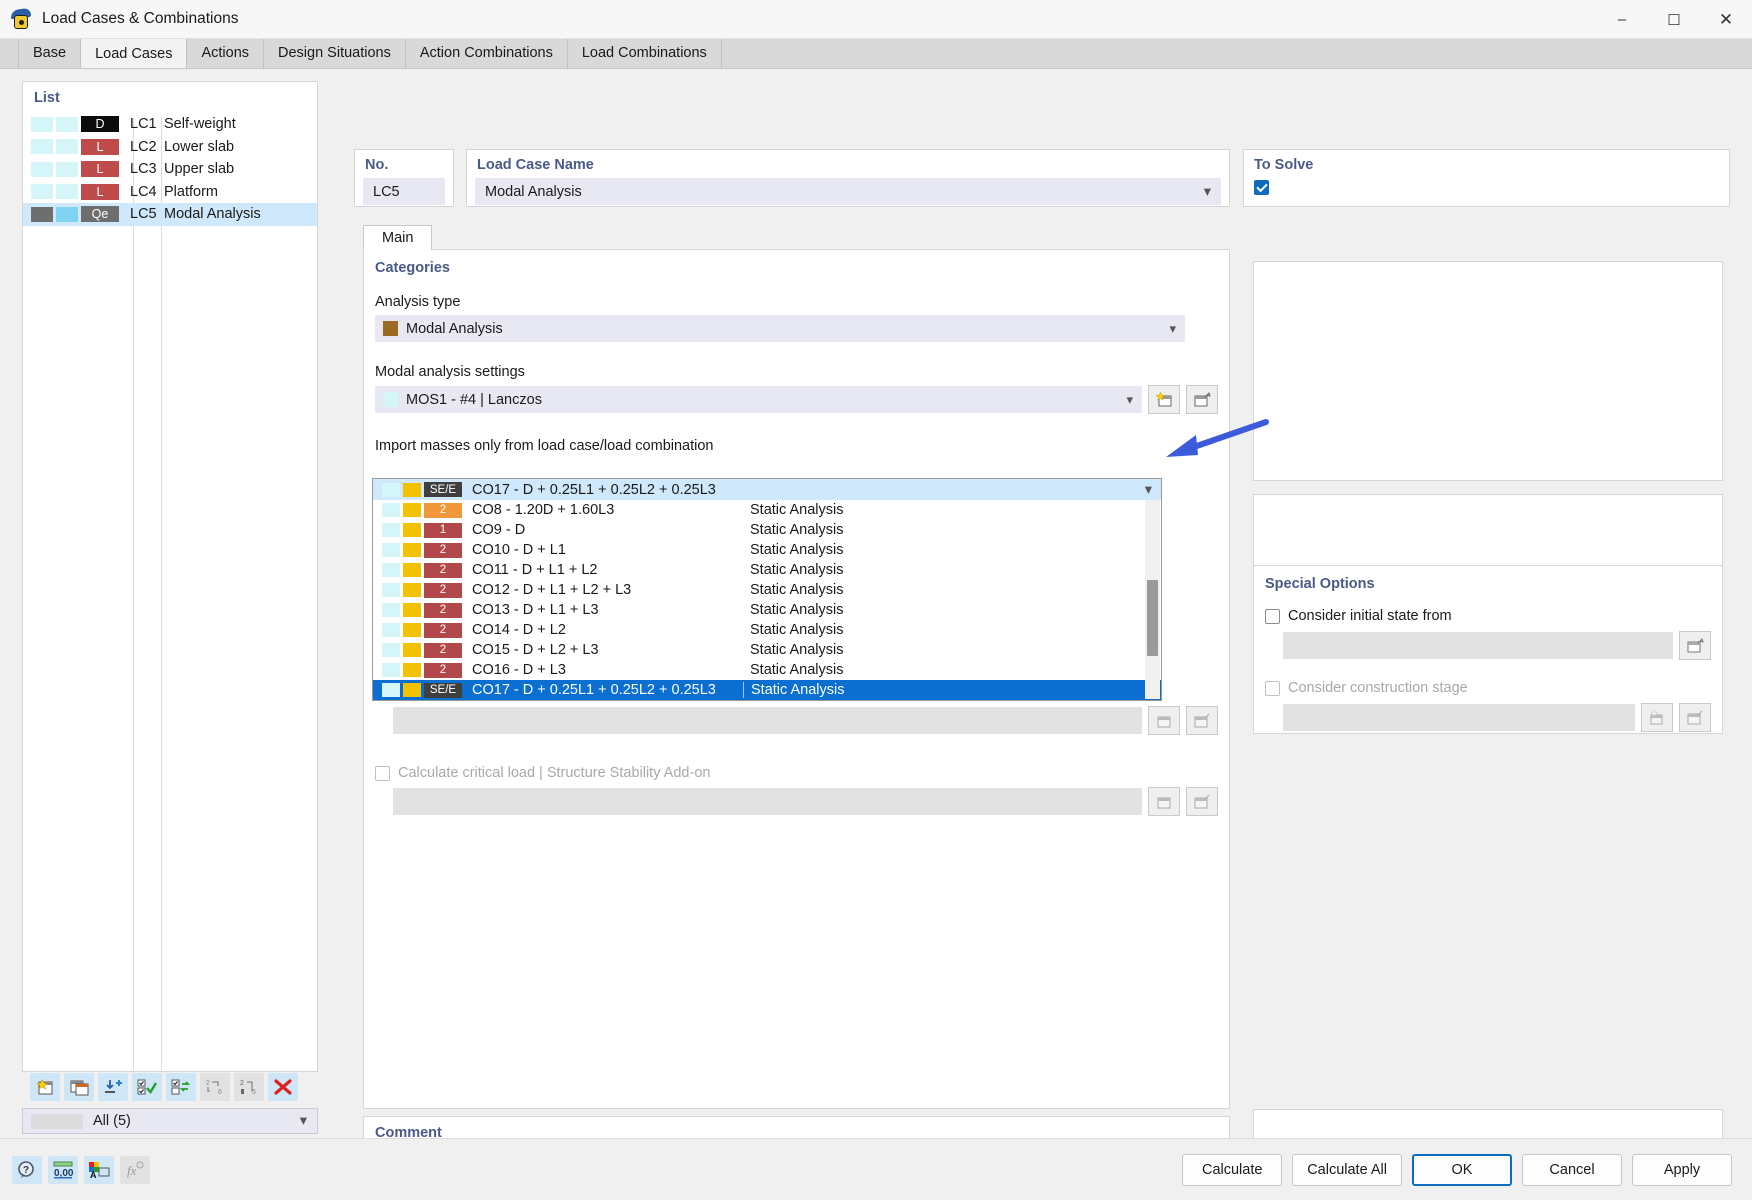 The height and width of the screenshot is (1200, 1752). What do you see at coordinates (181, 1087) in the screenshot?
I see `invert-selection-button` at bounding box center [181, 1087].